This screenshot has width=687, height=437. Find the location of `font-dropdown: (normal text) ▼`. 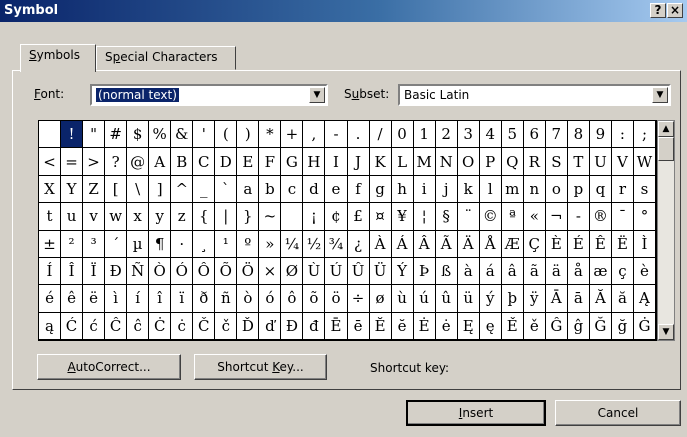

font-dropdown: (normal text) ▼ is located at coordinates (209, 95).